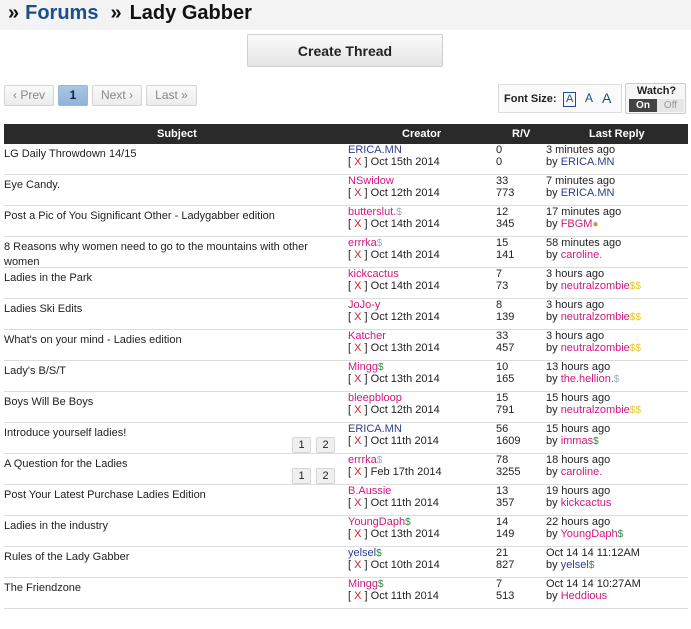  Describe the element at coordinates (588, 534) in the screenshot. I see `last-reply-user-link: YoungDaph` at that location.